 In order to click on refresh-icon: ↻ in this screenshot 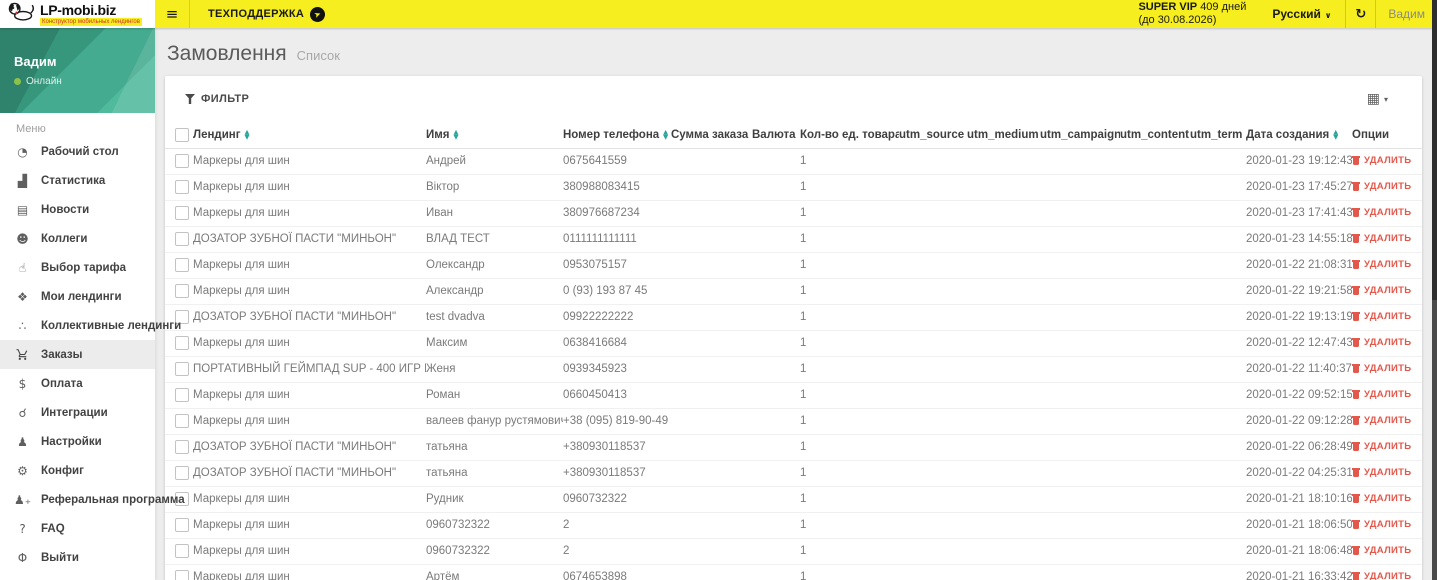, I will do `click(1361, 14)`.